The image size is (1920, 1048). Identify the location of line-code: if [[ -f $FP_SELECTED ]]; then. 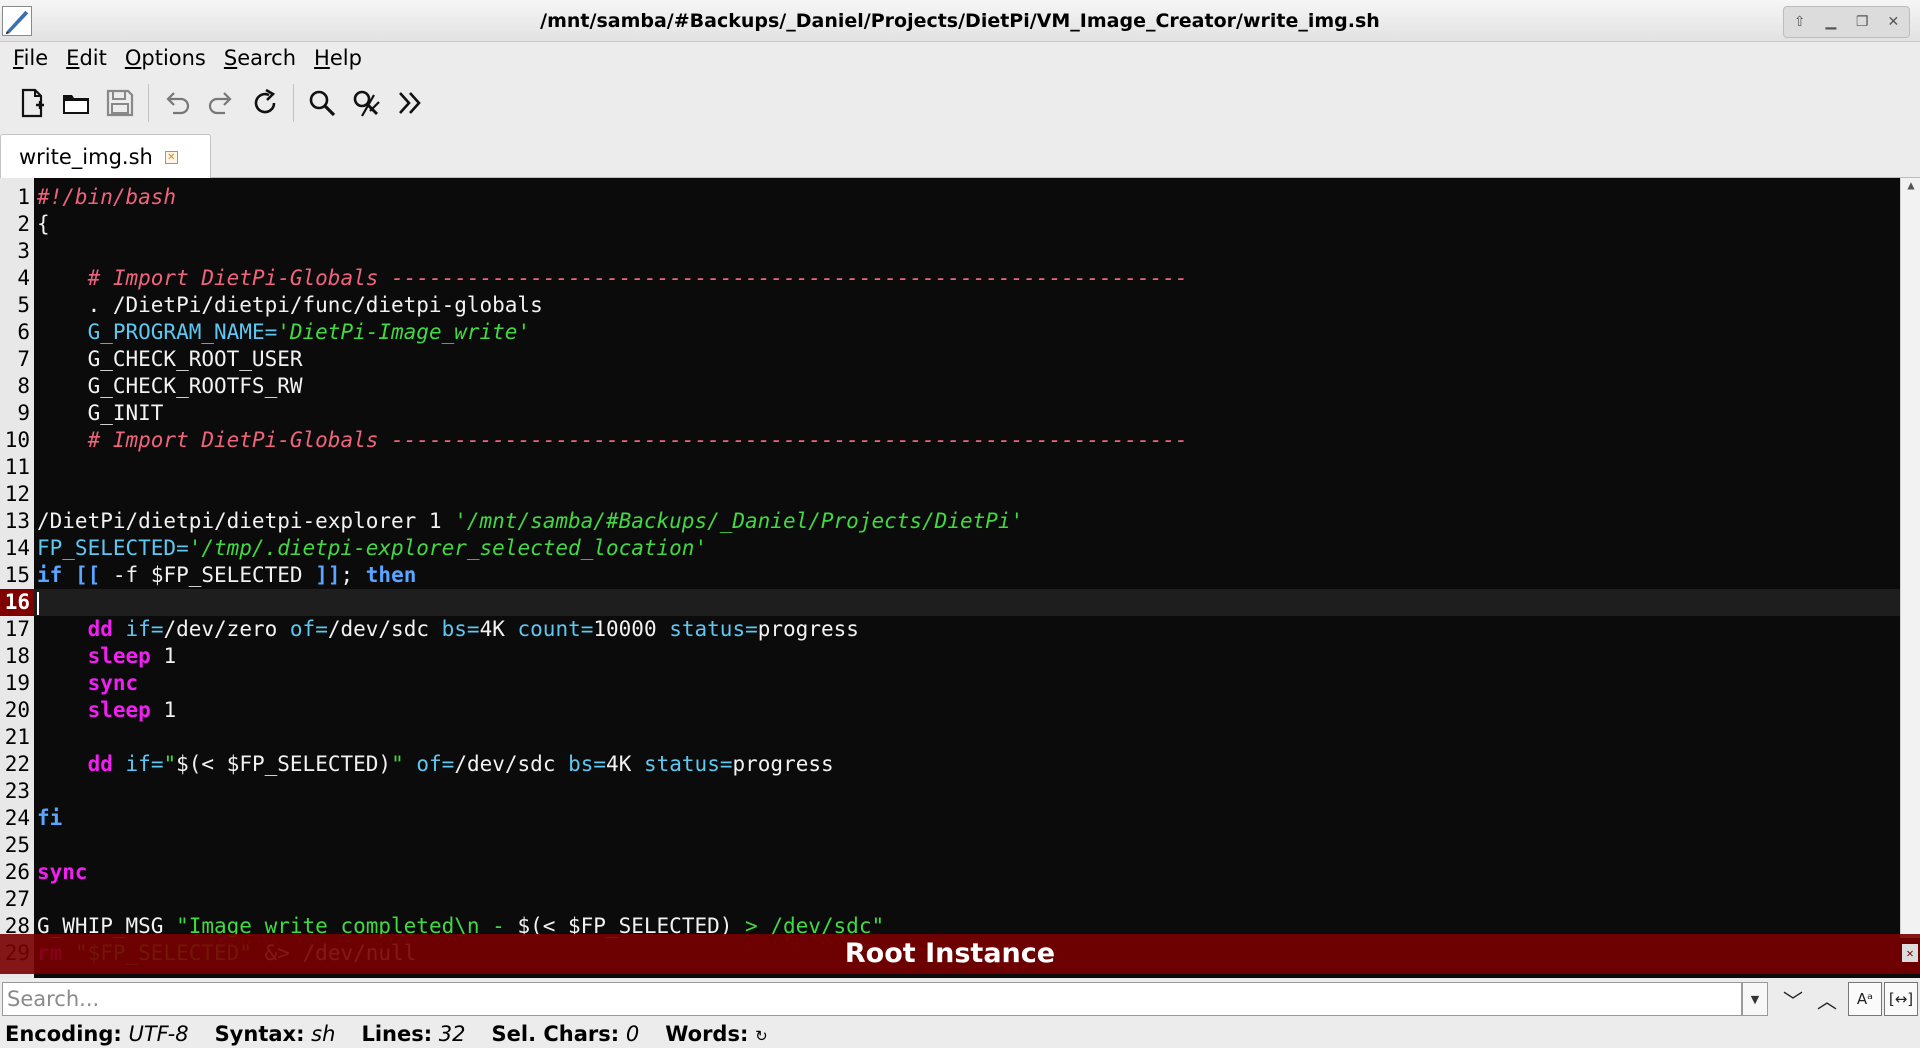
(227, 575).